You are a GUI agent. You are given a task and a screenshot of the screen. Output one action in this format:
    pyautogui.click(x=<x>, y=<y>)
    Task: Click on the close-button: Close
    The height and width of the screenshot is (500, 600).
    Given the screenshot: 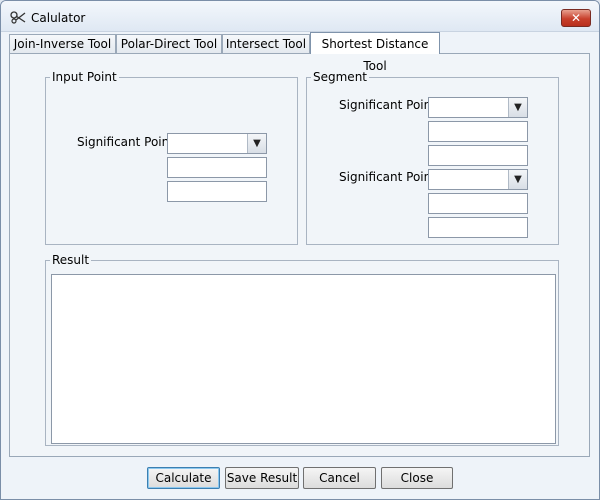 What is the action you would take?
    pyautogui.click(x=417, y=478)
    